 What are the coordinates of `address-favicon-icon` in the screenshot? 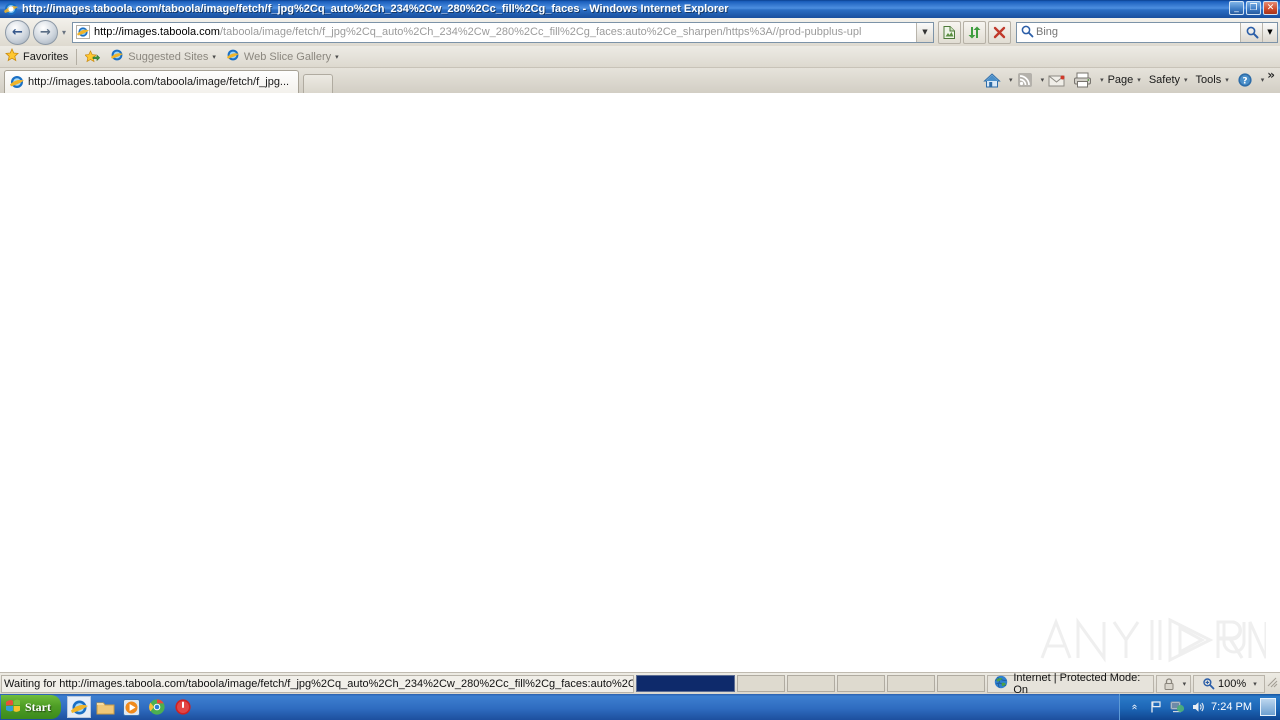 It's located at (83, 32).